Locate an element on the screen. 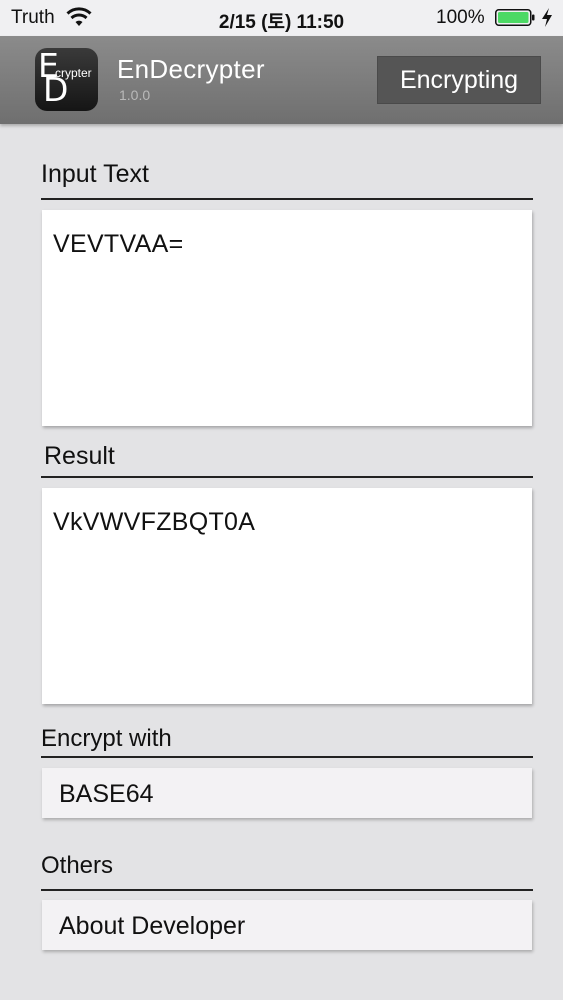 This screenshot has width=563, height=1000. status-bar: Truth 2/15 (토) 11:50 100% is located at coordinates (281, 18).